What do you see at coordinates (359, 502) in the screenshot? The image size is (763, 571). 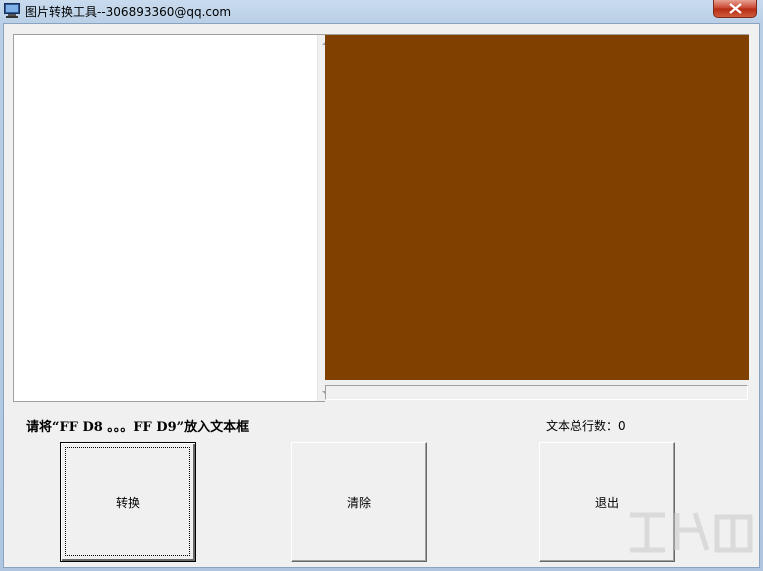 I see `clear-button: 清除` at bounding box center [359, 502].